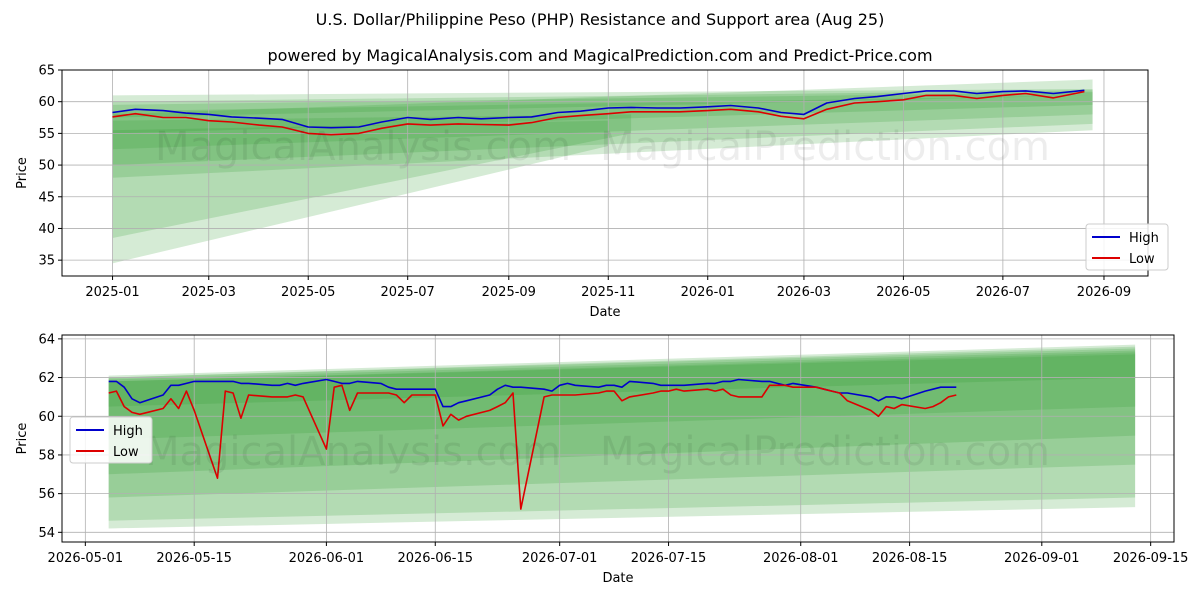 The width and height of the screenshot is (1200, 600). I want to click on x-tick-label: 2025-03, so click(209, 292).